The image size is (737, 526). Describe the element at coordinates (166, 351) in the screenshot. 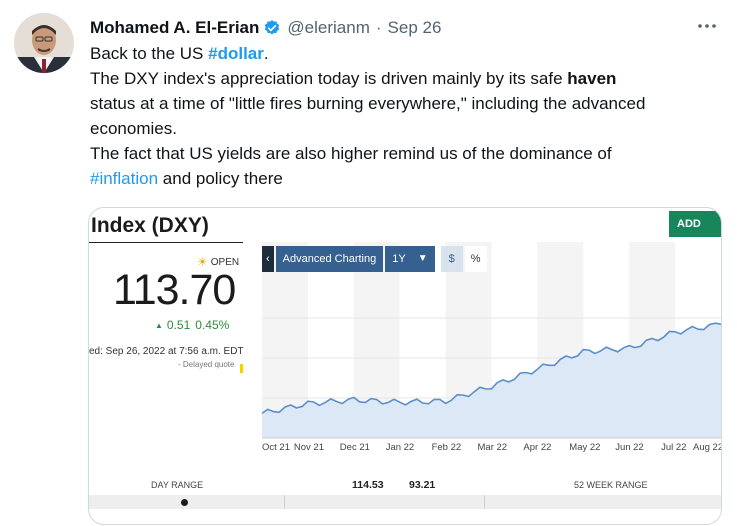

I see `last-updated: ed: Sep 26, 2022 at 7:56 a.m. EDT` at that location.